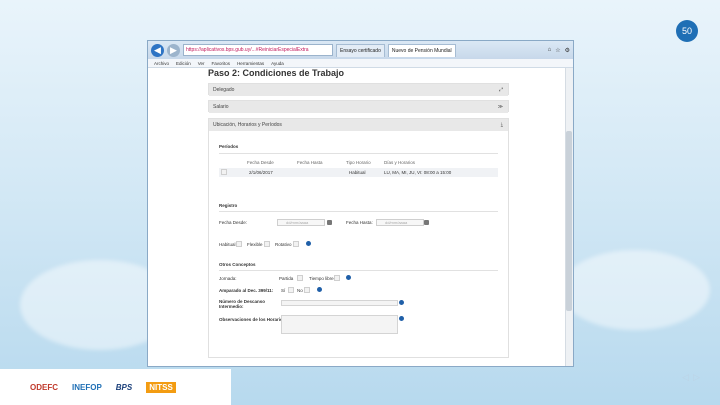  Describe the element at coordinates (261, 172) in the screenshot. I see `cell-desde: 2/1/06/2017` at that location.